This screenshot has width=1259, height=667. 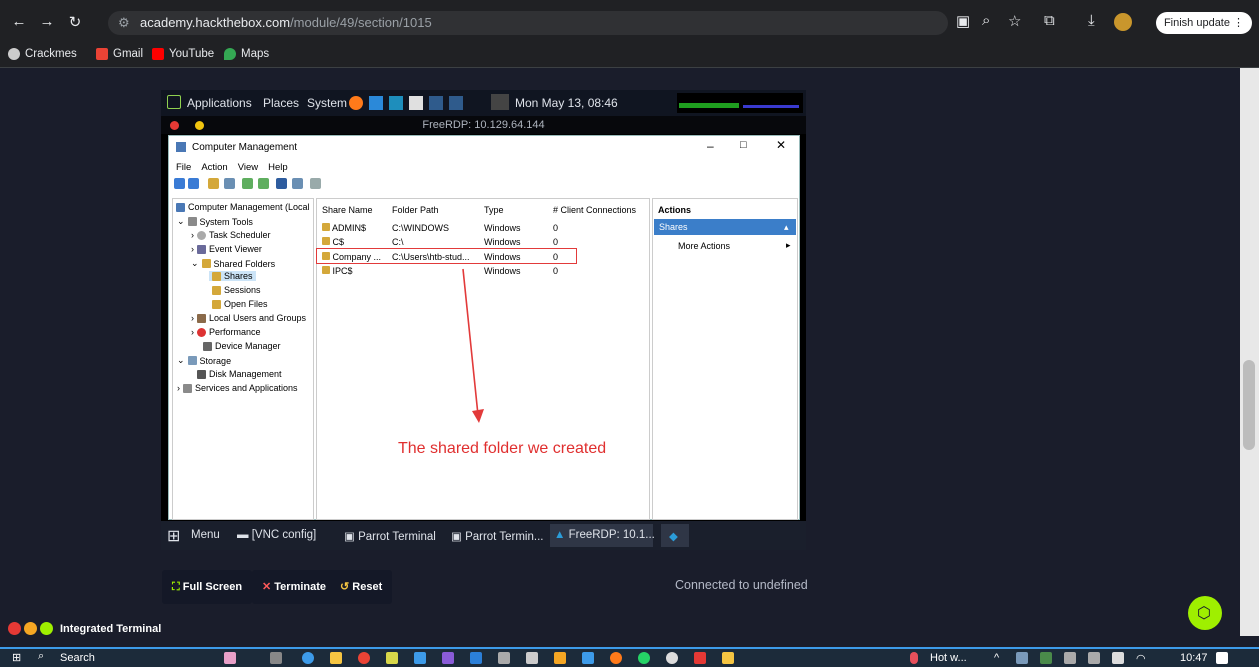 I want to click on task-view-icon, so click(x=276, y=658).